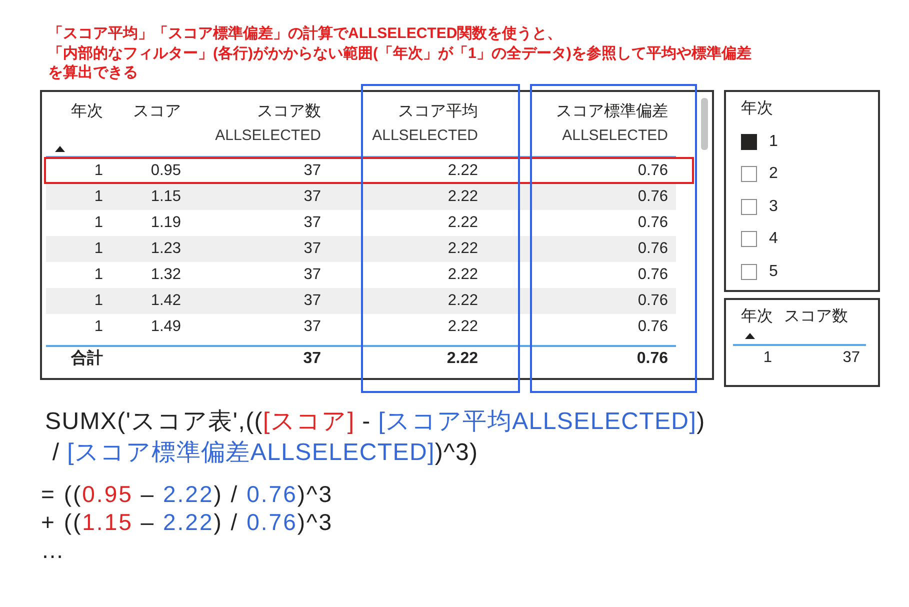  I want to click on scrollbar, so click(704, 124).